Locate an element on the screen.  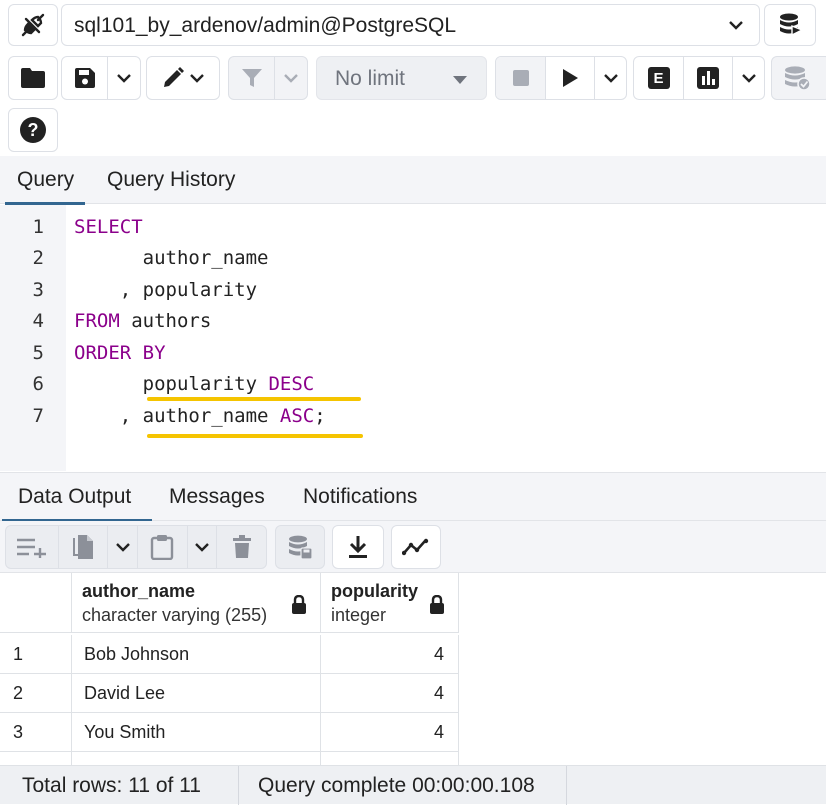
delete-icon is located at coordinates (242, 547).